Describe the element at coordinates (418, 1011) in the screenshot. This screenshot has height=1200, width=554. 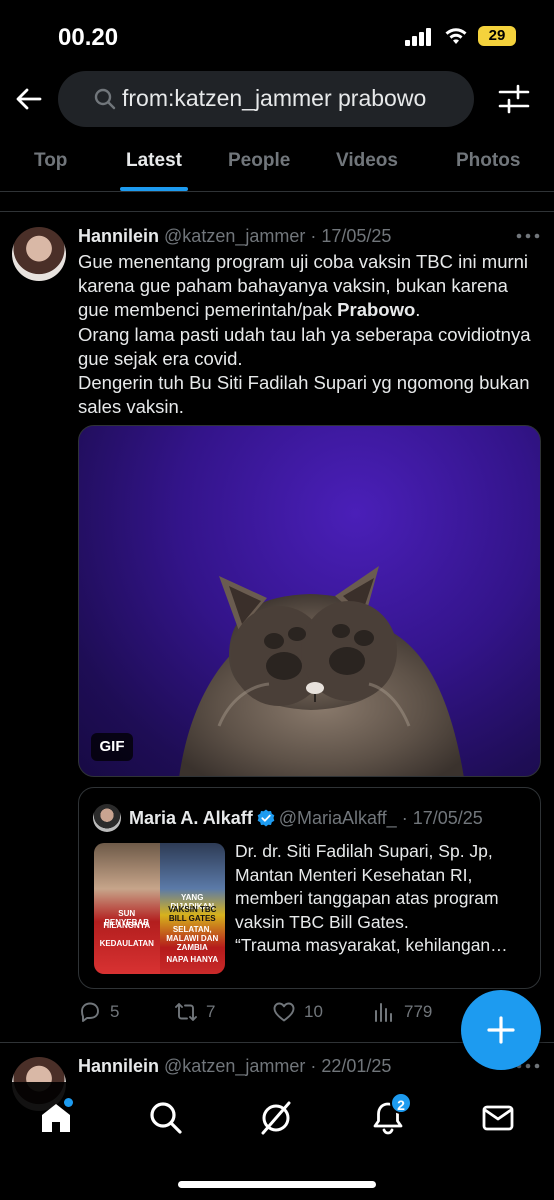
I see `views-count: 779` at that location.